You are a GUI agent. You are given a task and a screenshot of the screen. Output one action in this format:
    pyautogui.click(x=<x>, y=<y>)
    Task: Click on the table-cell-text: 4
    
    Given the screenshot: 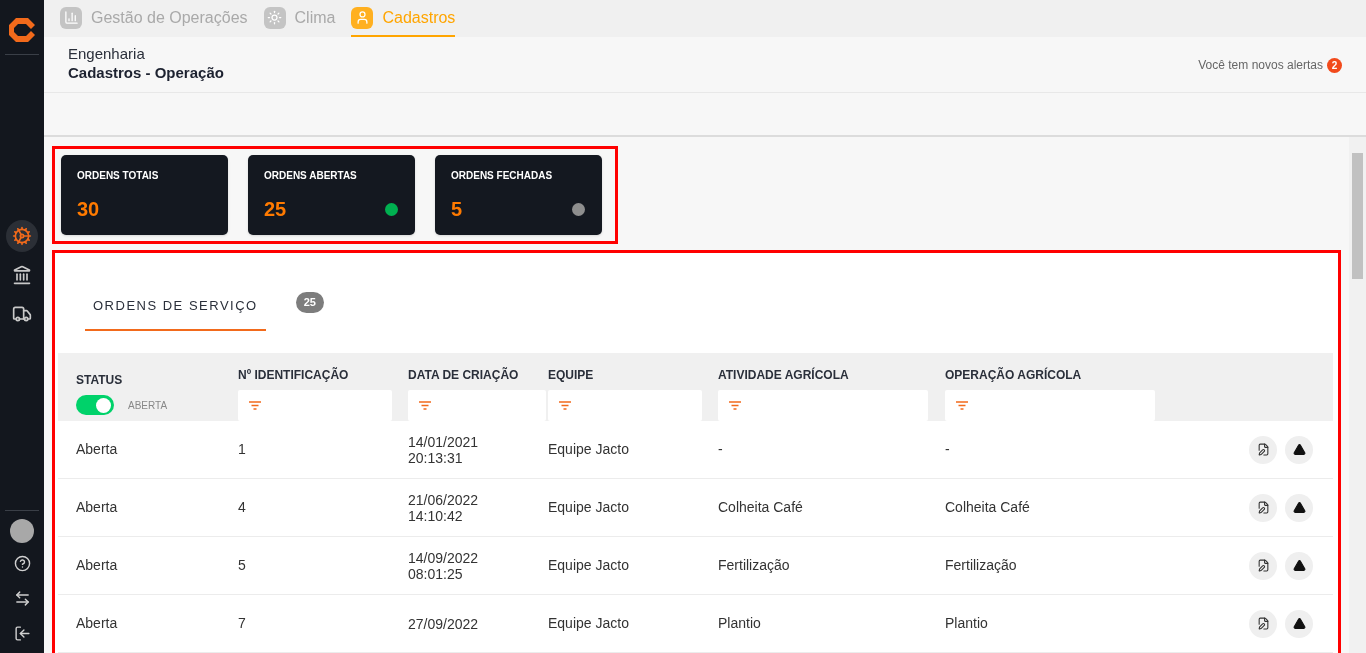 What is the action you would take?
    pyautogui.click(x=242, y=507)
    